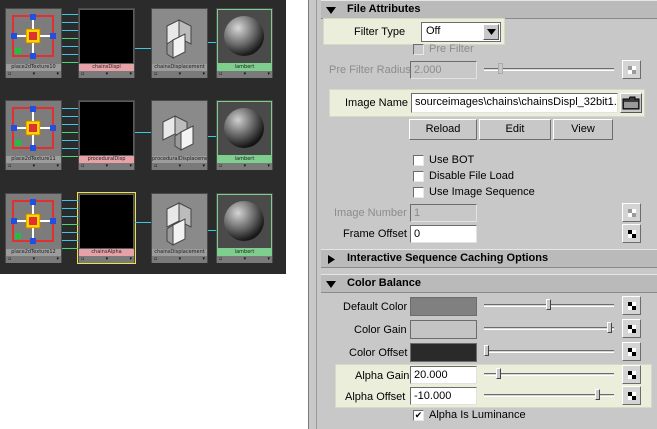  I want to click on section-color-balance: Color Balance, so click(489, 283).